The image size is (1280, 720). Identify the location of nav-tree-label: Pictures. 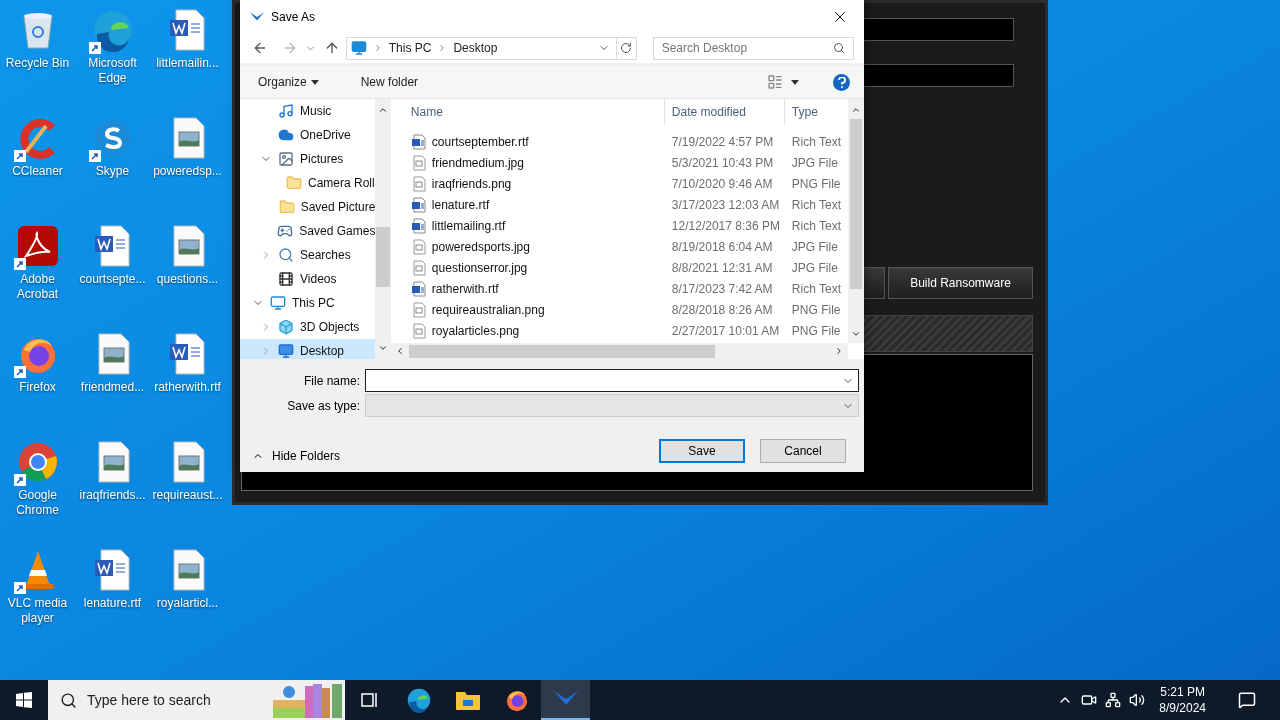
(322, 159).